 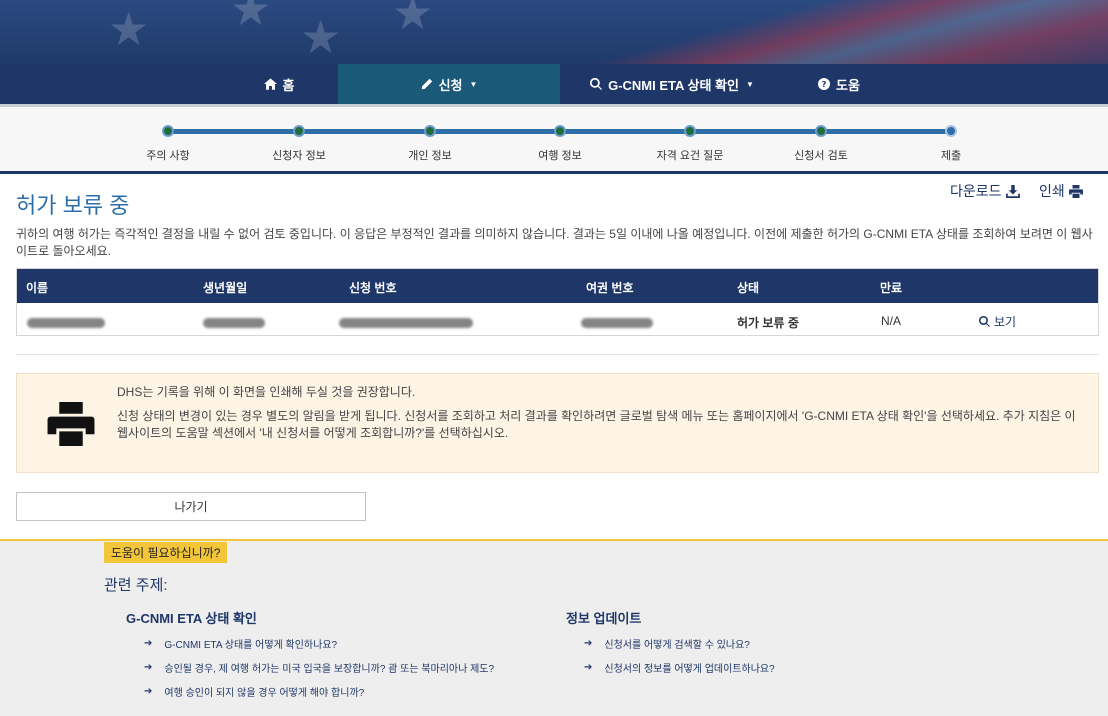 I want to click on header-banner: ★ ★ ★ ★, so click(x=554, y=32).